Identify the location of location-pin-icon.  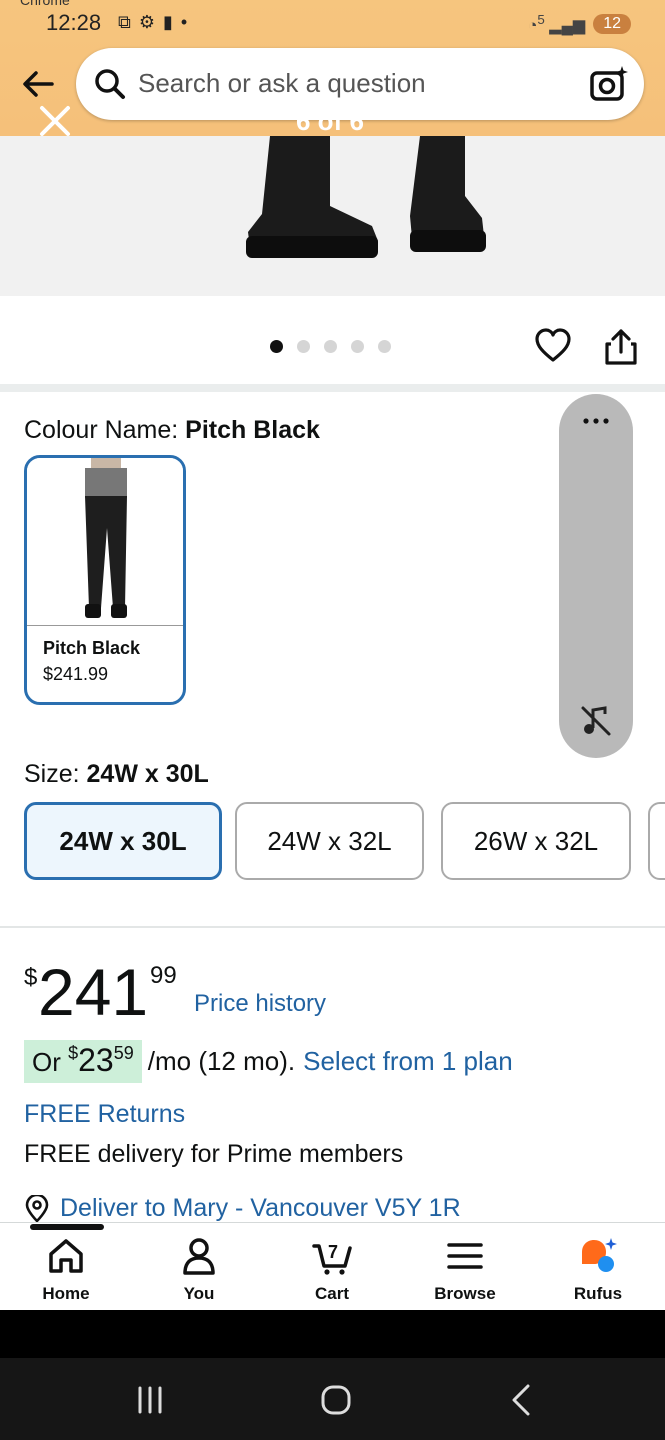
(37, 1208).